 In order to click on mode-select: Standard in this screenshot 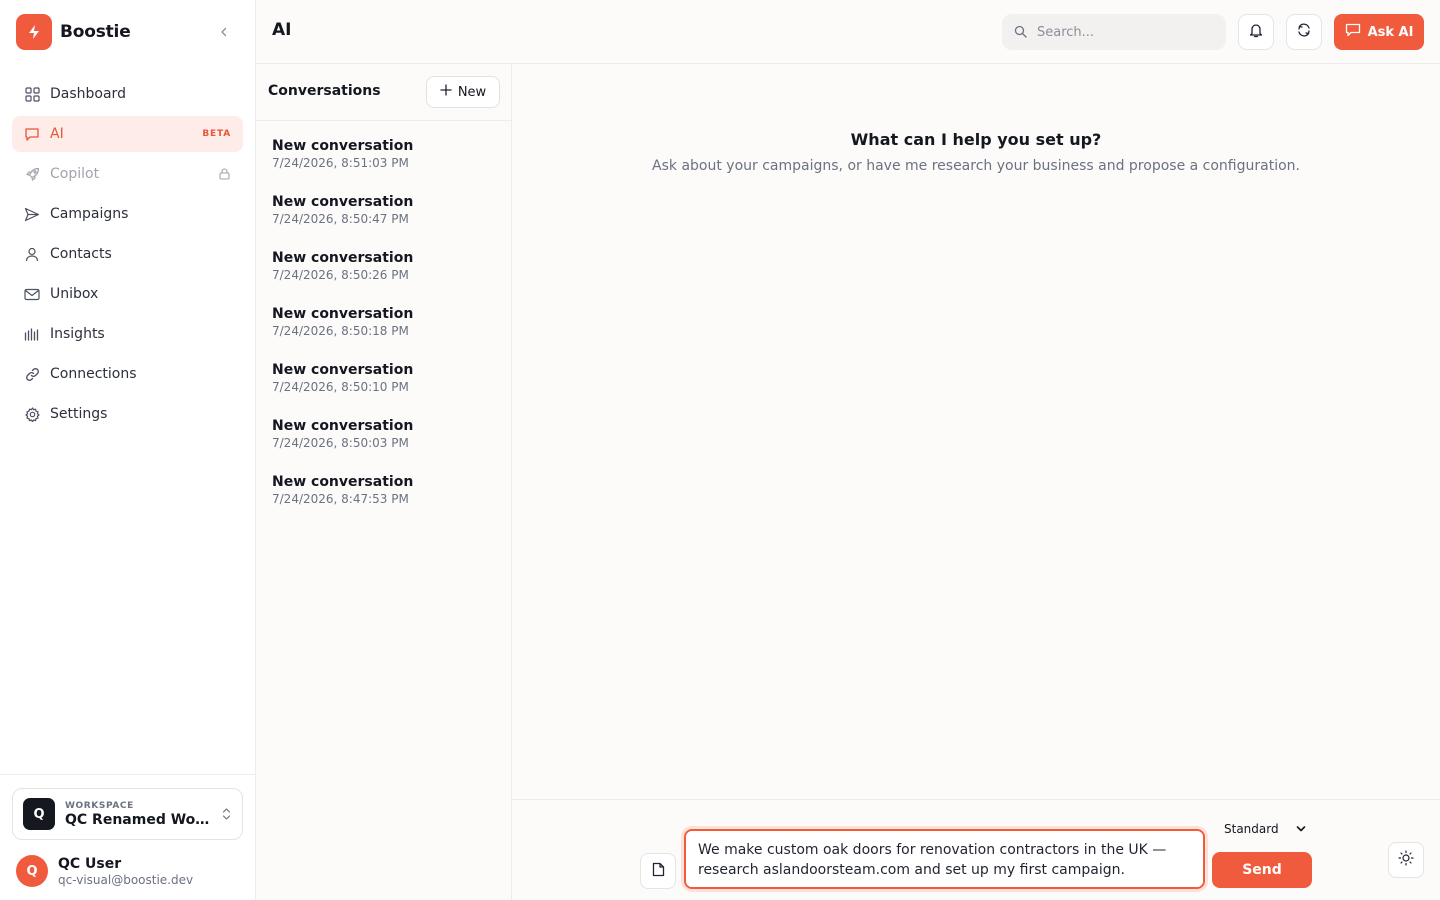, I will do `click(1262, 829)`.